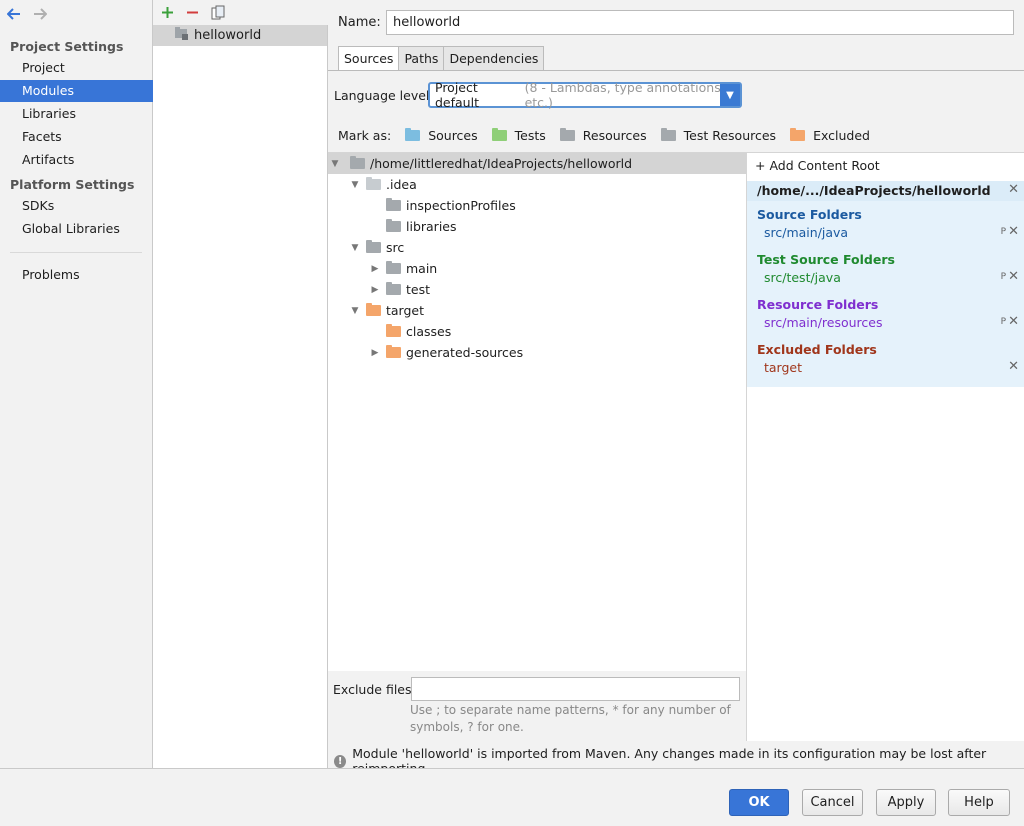  I want to click on mark-tests-label: Tests, so click(530, 135).